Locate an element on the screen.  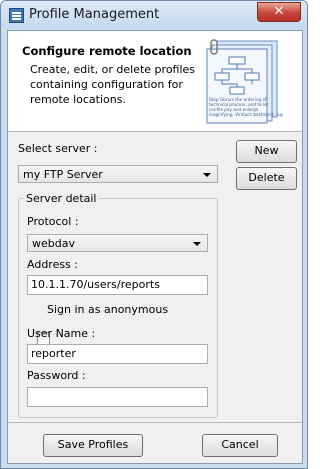
protocol-select-value: webdav is located at coordinates (53, 243).